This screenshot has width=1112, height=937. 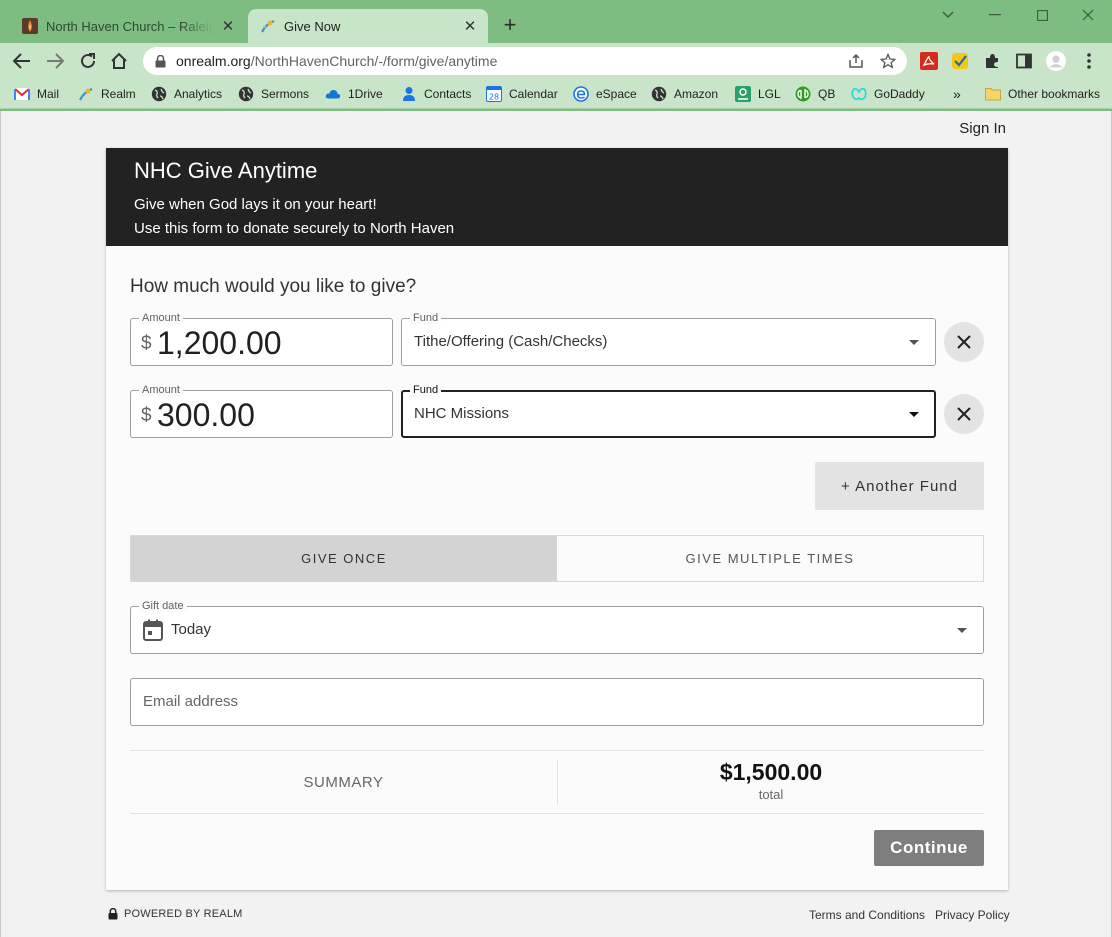 I want to click on bookmark-label: LGL, so click(x=769, y=94).